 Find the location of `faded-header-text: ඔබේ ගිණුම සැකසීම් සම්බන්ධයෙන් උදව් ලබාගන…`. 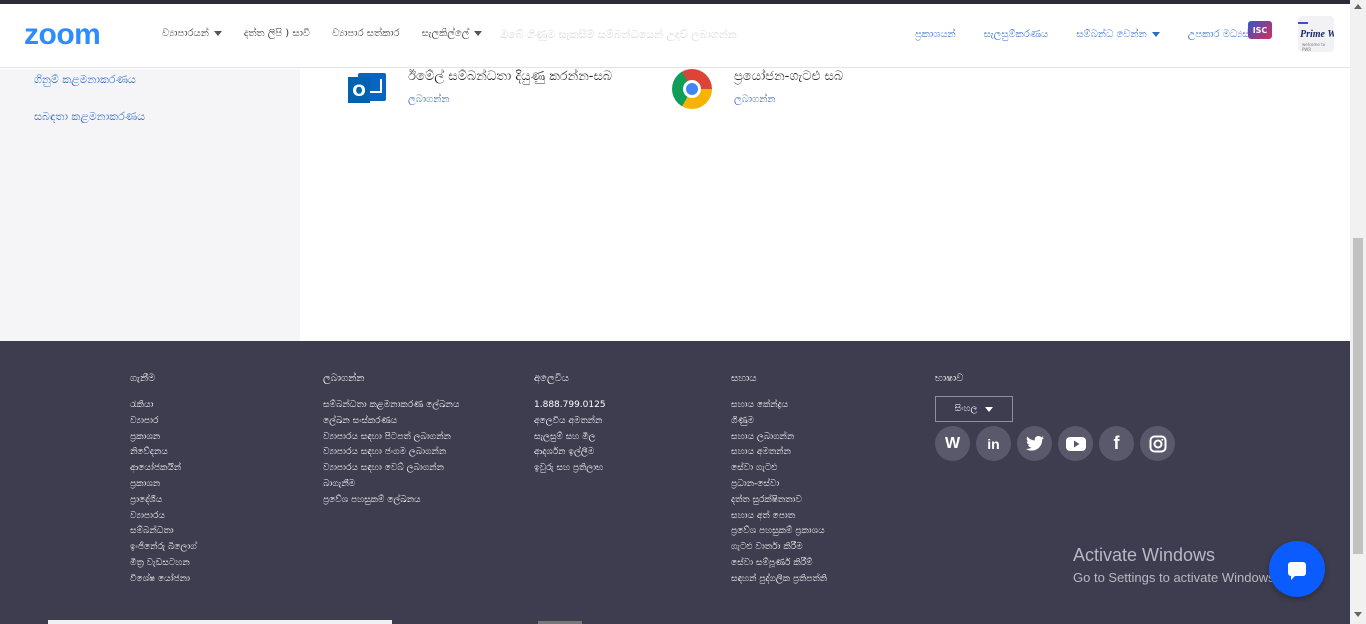

faded-header-text: ඔබේ ගිණුම සැකසීම් සම්බන්ධයෙන් උදව් ලබාගන… is located at coordinates (618, 34).